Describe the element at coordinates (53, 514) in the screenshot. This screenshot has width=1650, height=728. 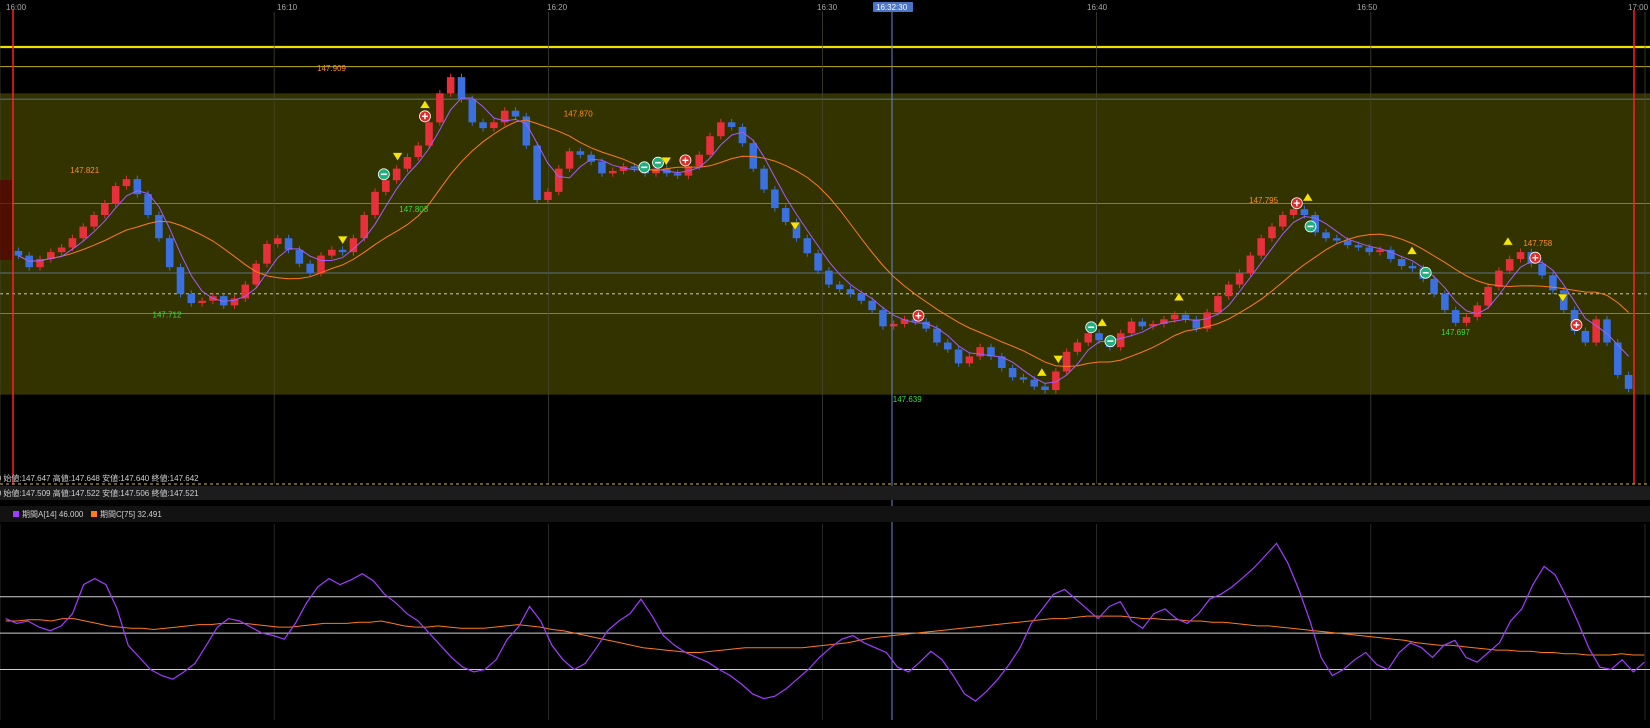
I see `legend-label-a: 期間A[14] 46.000` at that location.